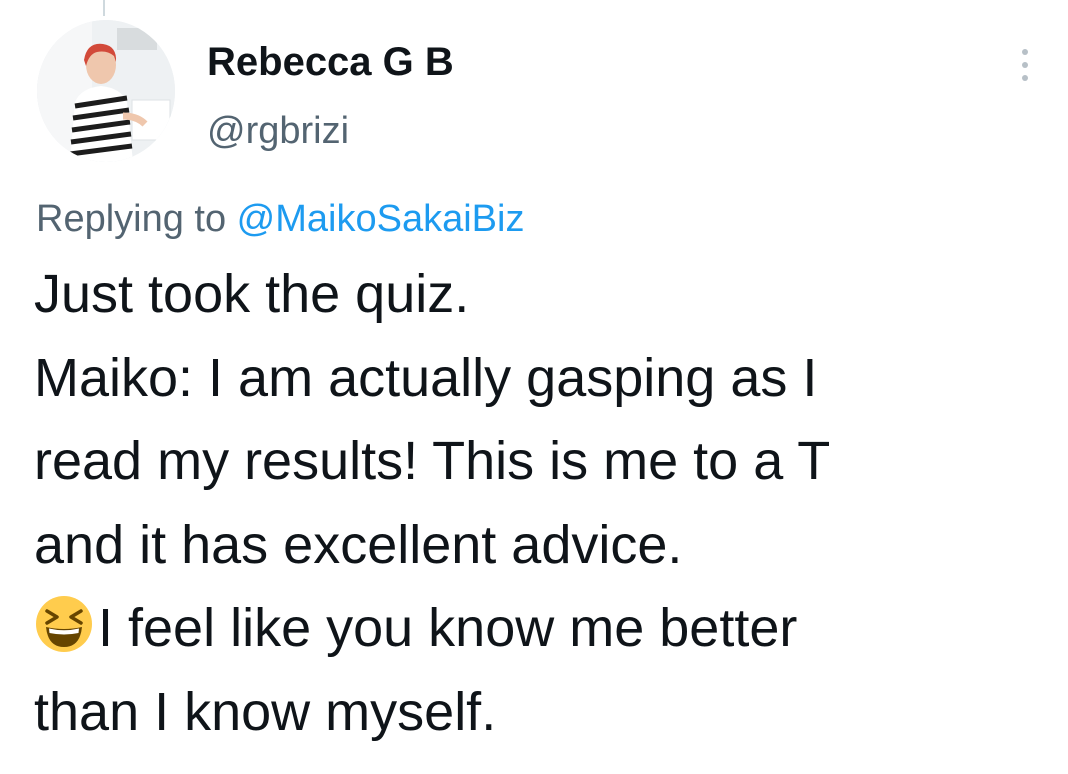 The height and width of the screenshot is (774, 1068). What do you see at coordinates (136, 219) in the screenshot?
I see `replying-to-label: Replying to` at bounding box center [136, 219].